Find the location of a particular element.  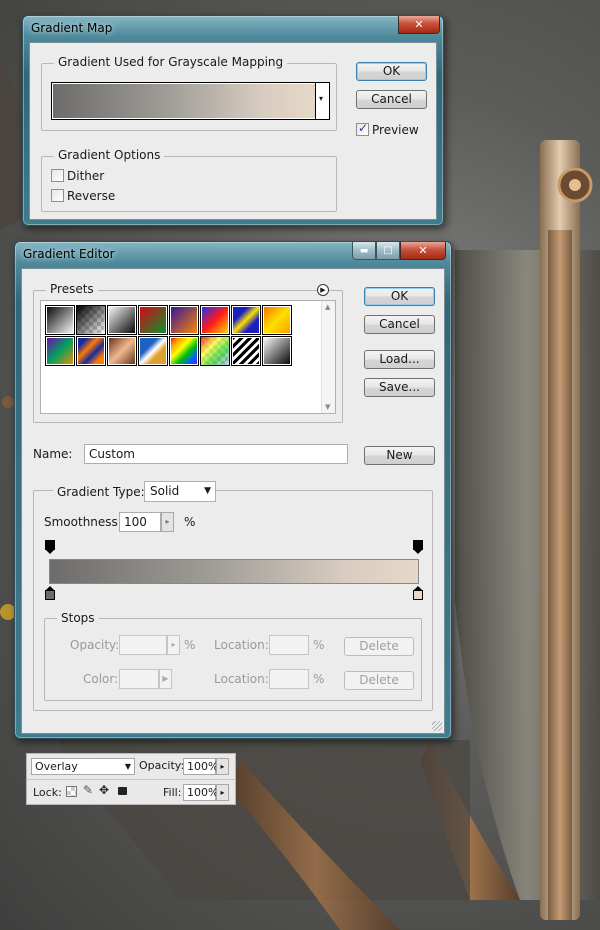

fill-stepper: ▸ is located at coordinates (222, 792).